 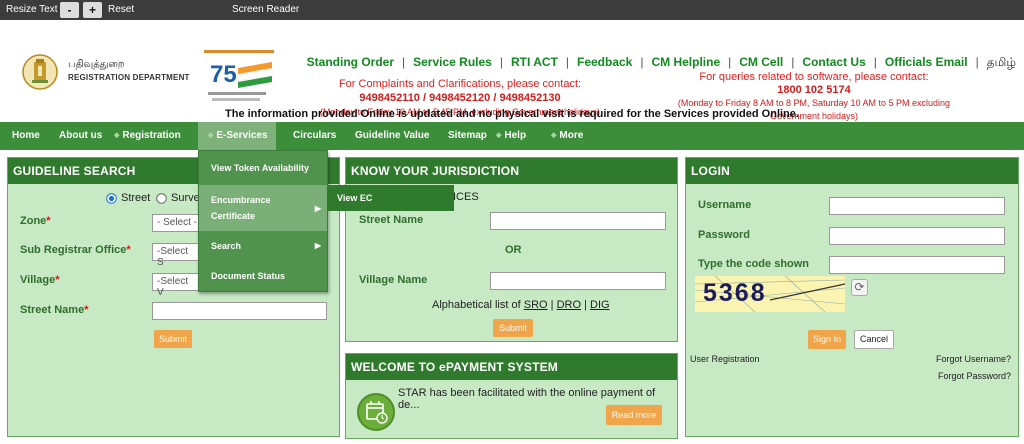 What do you see at coordinates (724, 235) in the screenshot?
I see `password-label: Password` at bounding box center [724, 235].